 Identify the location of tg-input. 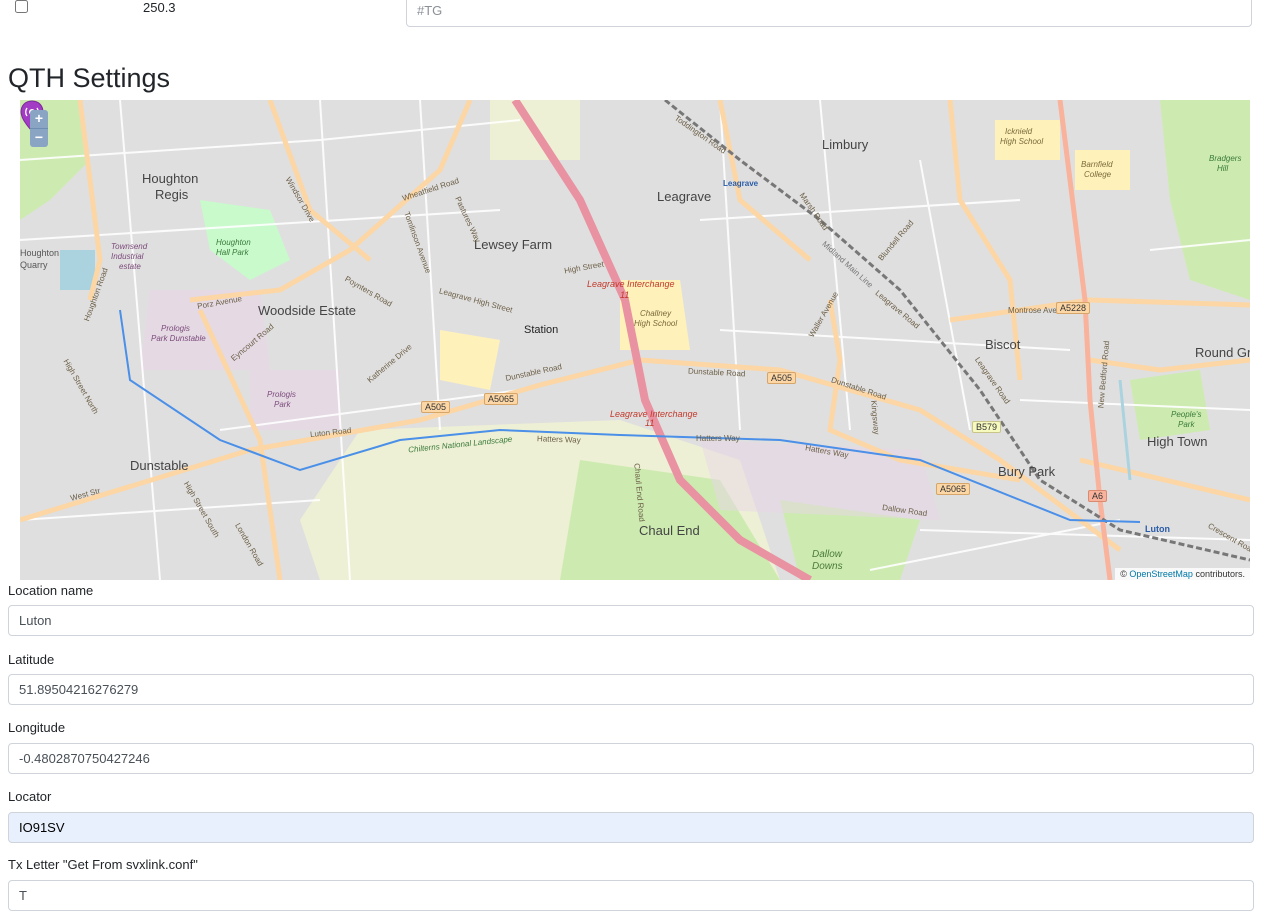
(829, 13).